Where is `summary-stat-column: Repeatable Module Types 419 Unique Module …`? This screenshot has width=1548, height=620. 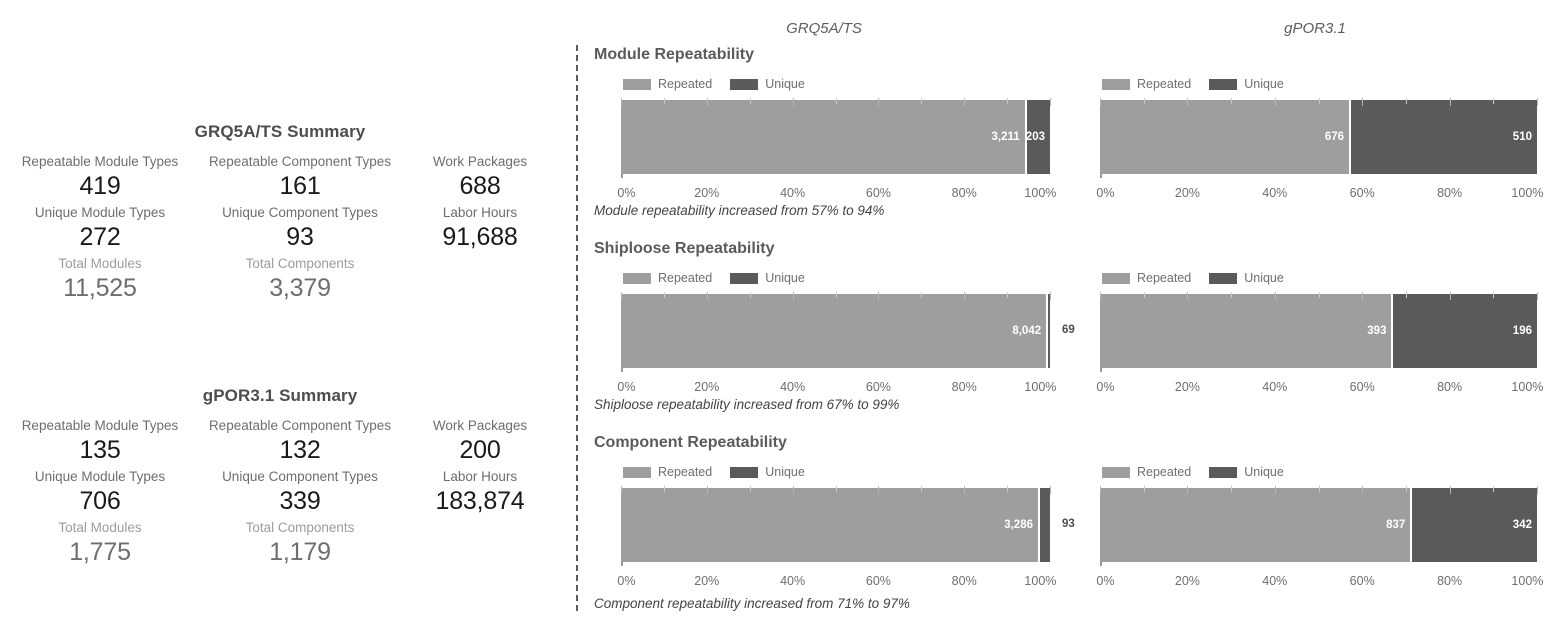 summary-stat-column: Repeatable Module Types 419 Unique Module … is located at coordinates (100, 228).